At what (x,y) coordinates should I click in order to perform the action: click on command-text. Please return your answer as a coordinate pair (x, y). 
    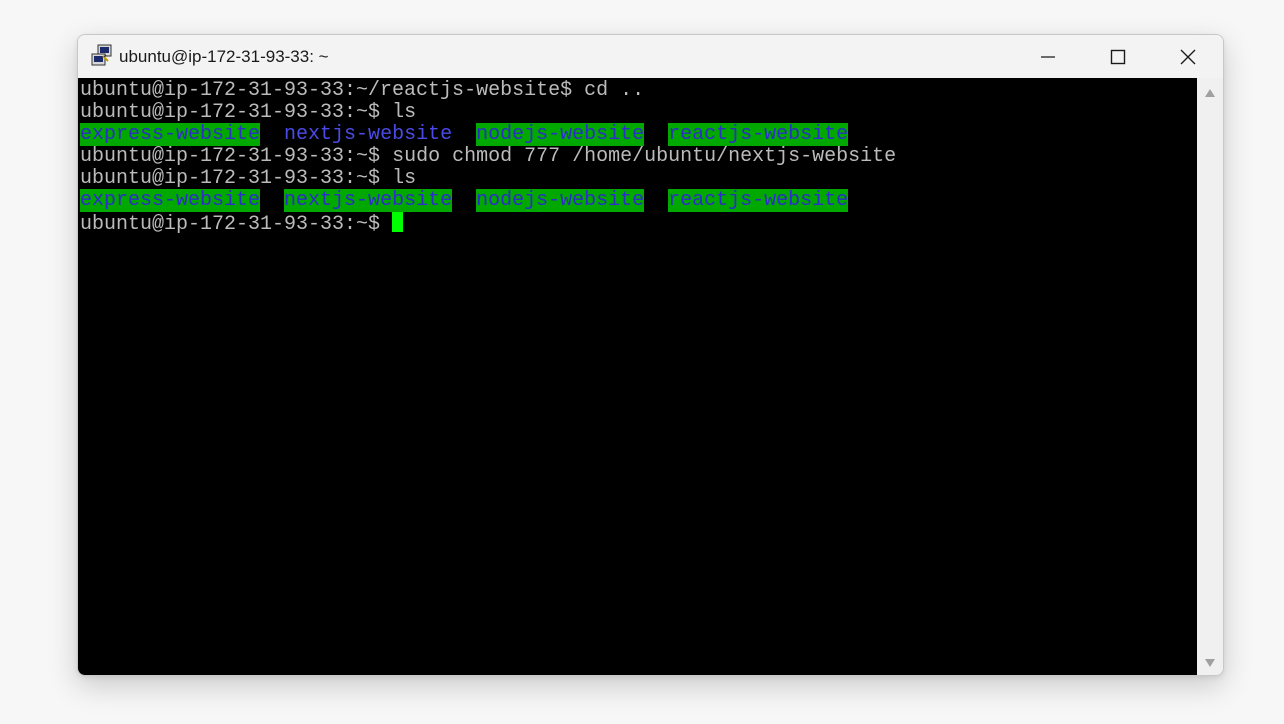
    Looking at the image, I should click on (386, 224).